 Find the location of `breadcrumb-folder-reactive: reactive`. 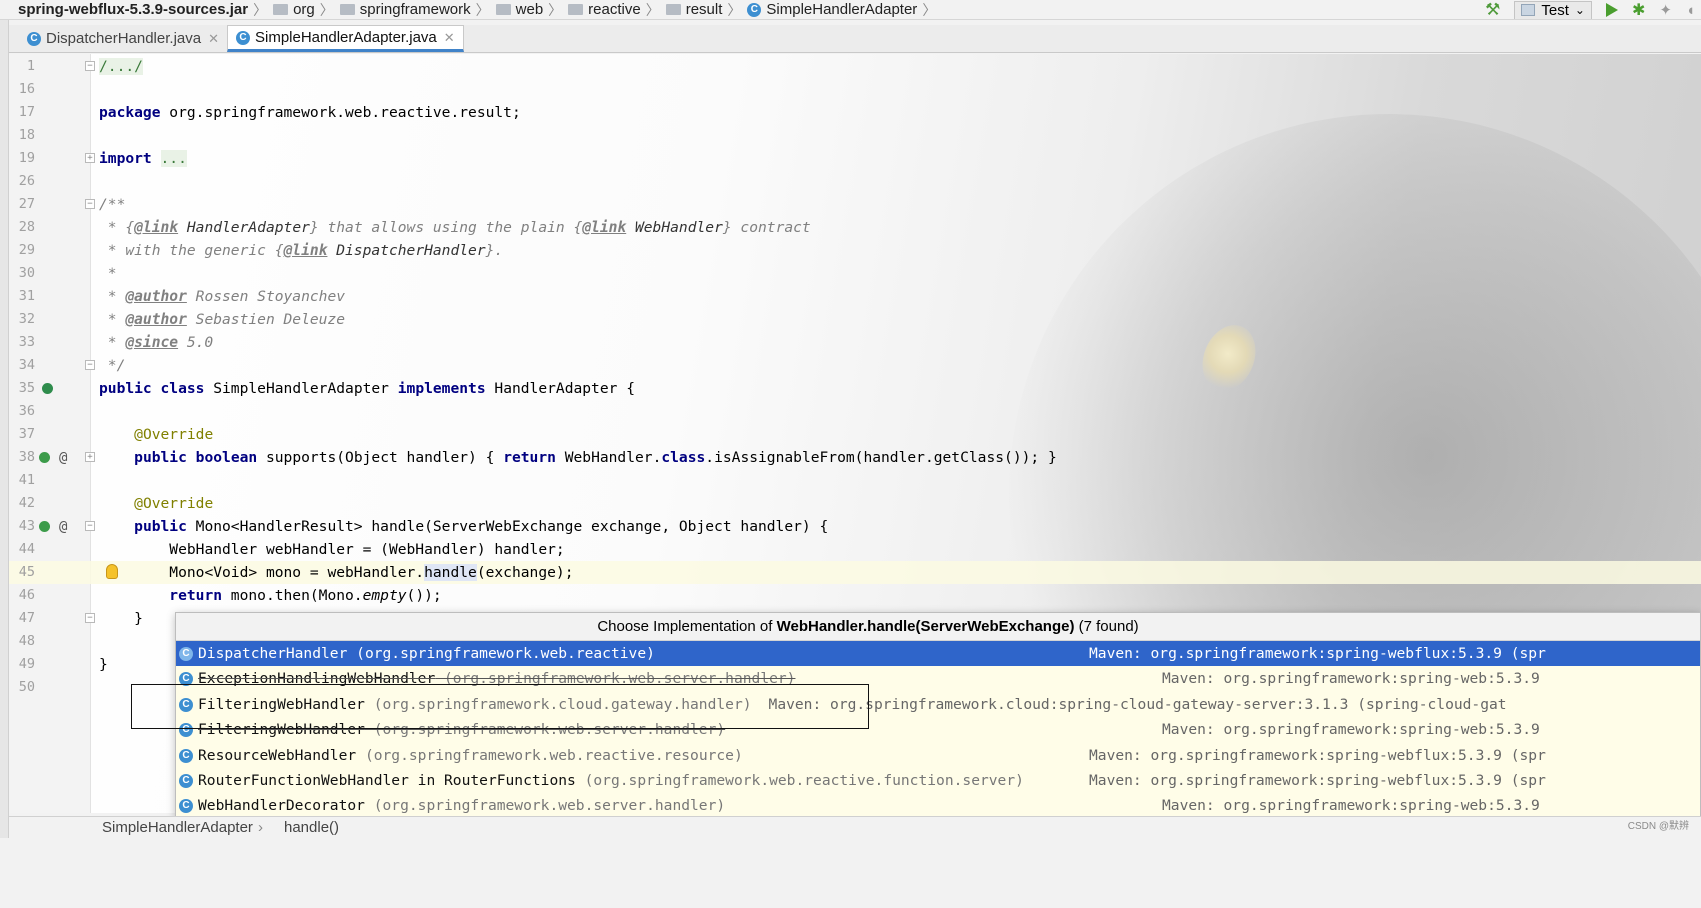

breadcrumb-folder-reactive: reactive is located at coordinates (604, 9).